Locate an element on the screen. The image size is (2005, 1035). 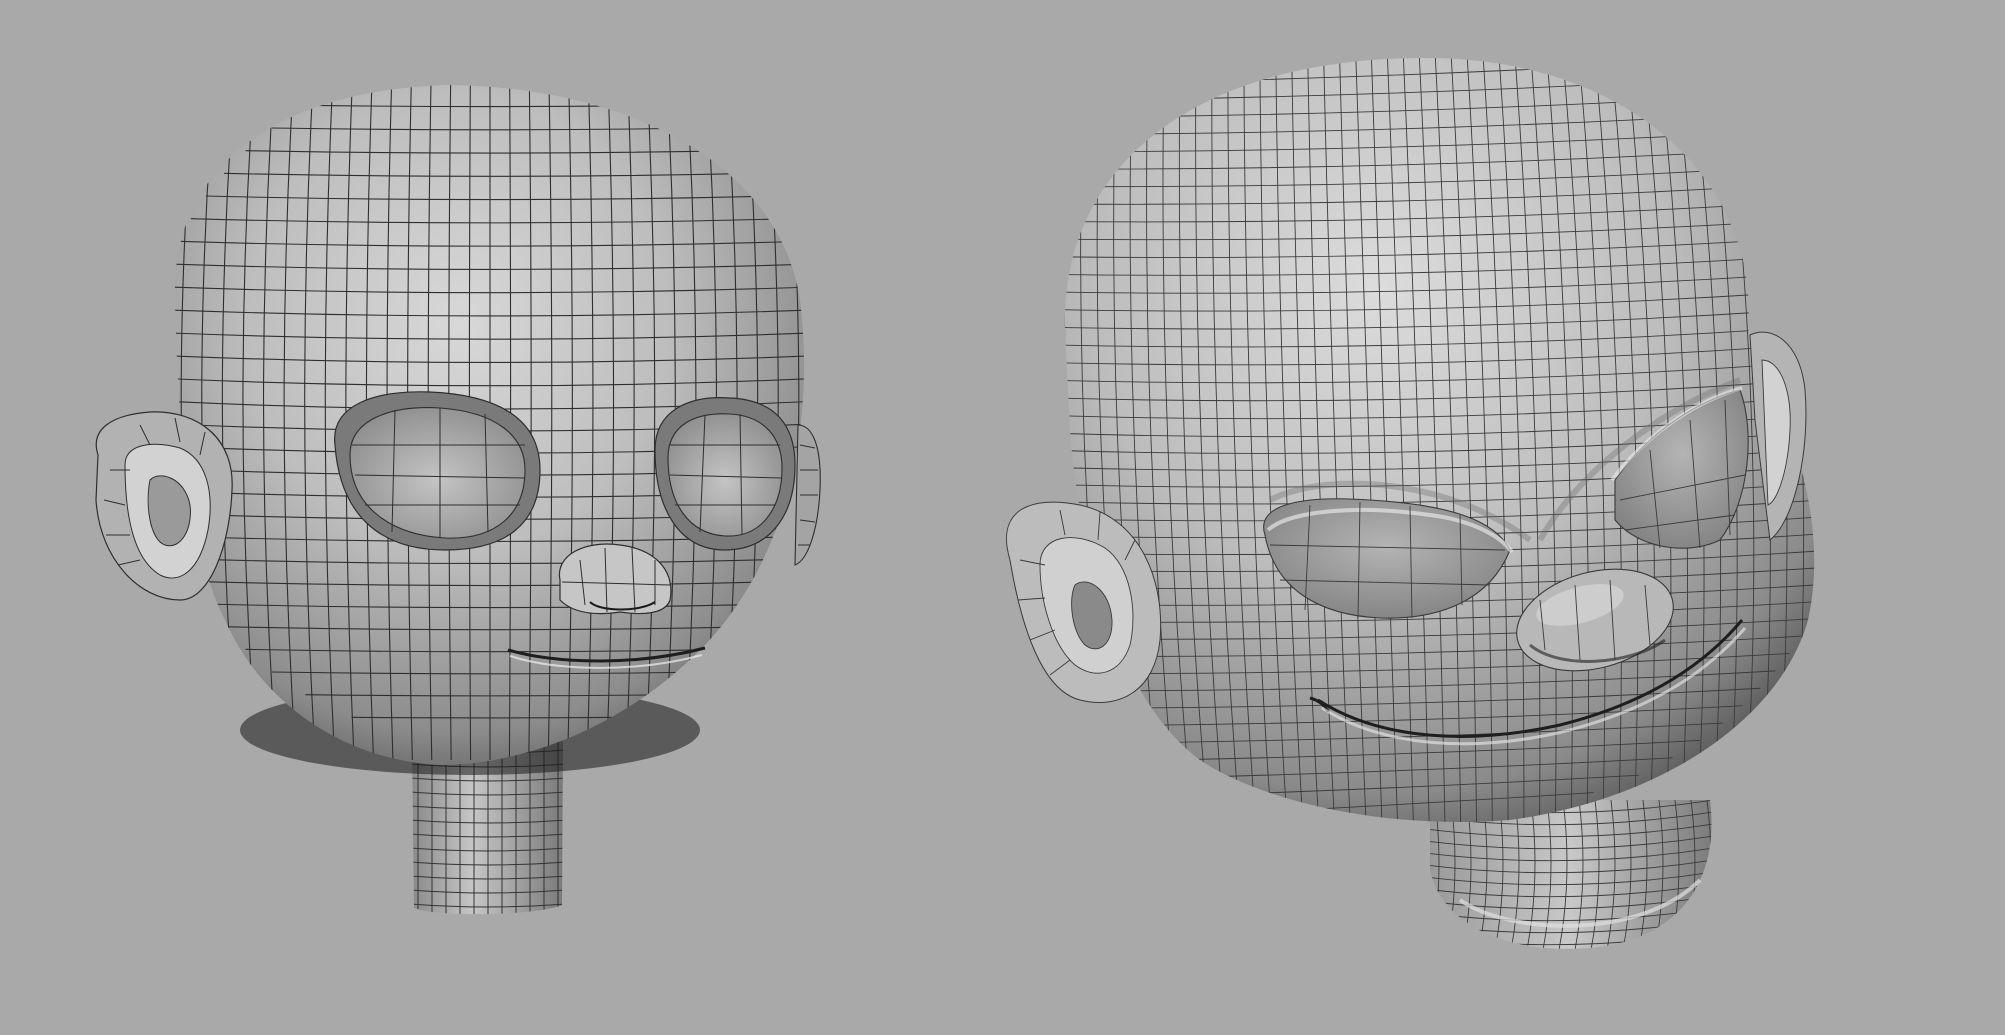
right-neck is located at coordinates (1571, 874).